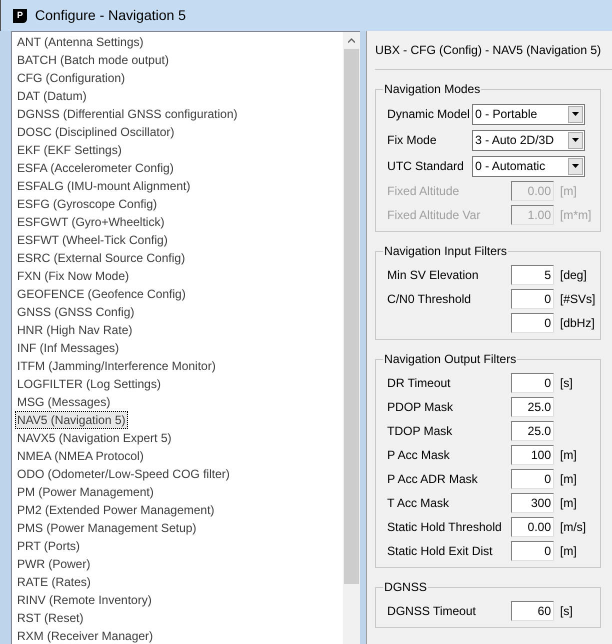  I want to click on list-item: MSG (Messages), so click(63, 402).